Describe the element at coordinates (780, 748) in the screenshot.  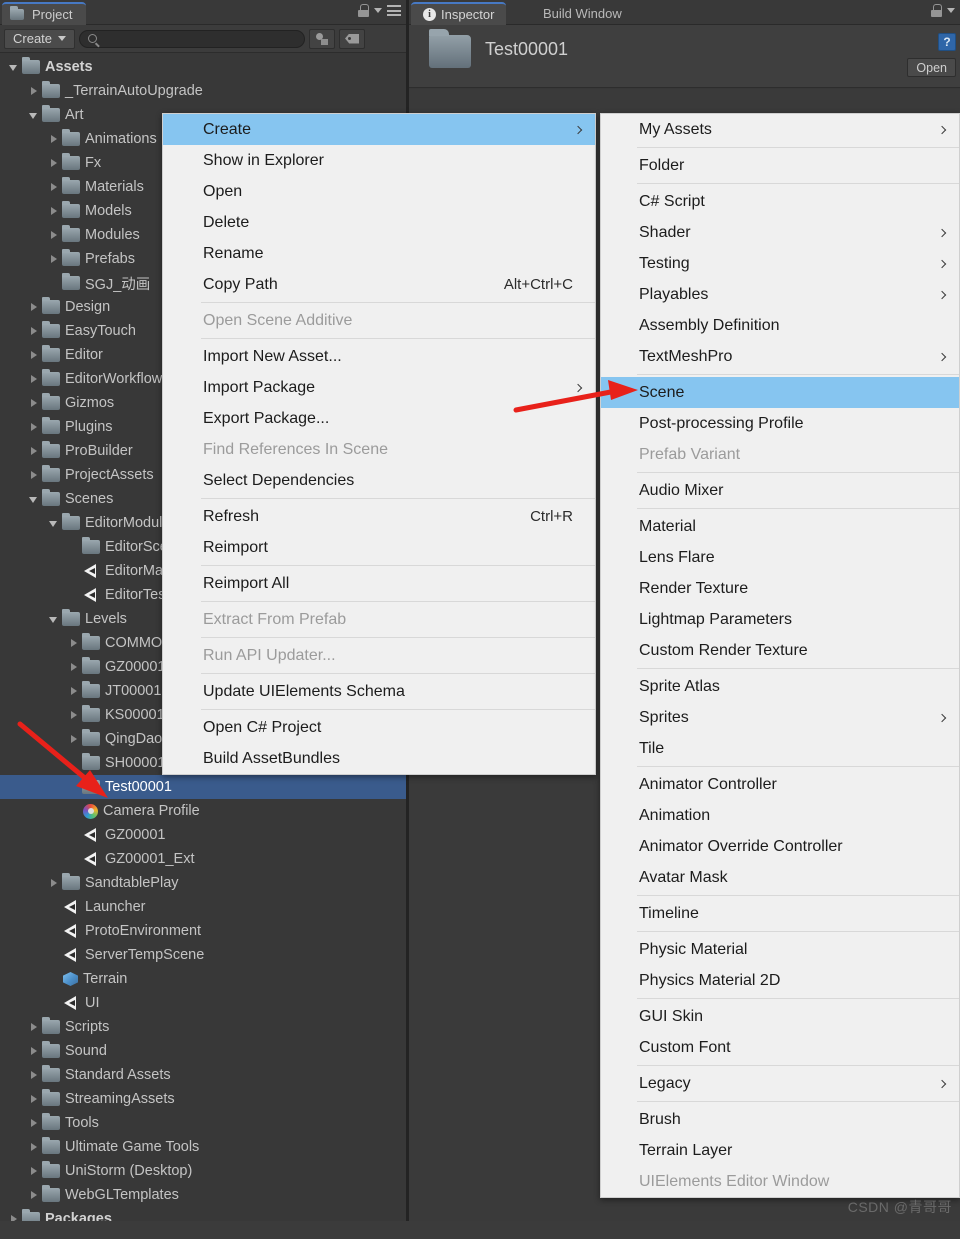
I see `submenu-item-tile: Tile` at that location.